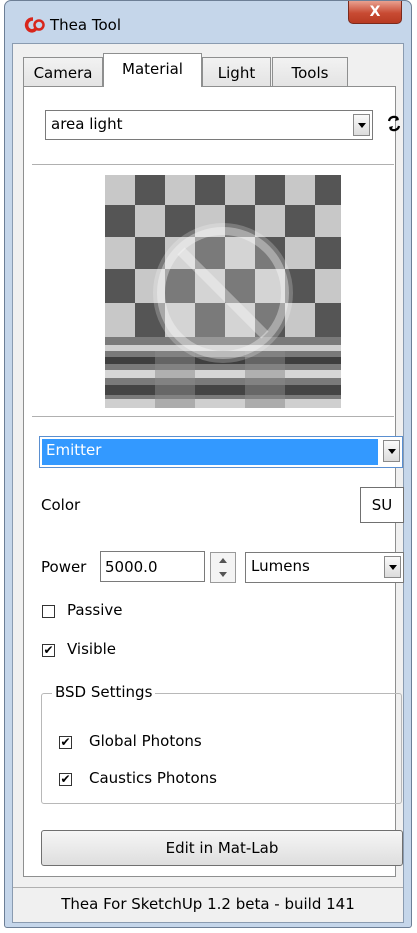 This screenshot has width=417, height=933. What do you see at coordinates (213, 165) in the screenshot?
I see `separator-top` at bounding box center [213, 165].